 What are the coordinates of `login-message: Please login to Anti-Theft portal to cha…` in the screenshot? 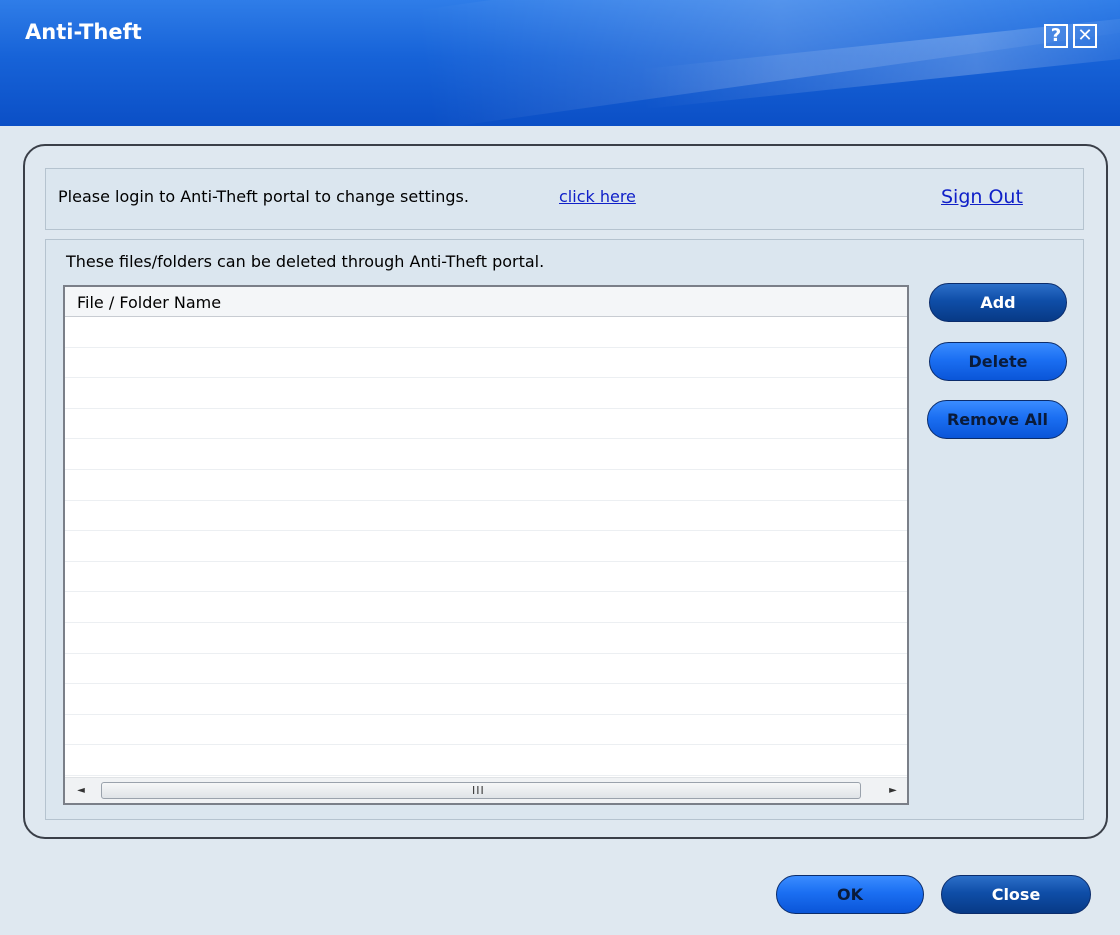 It's located at (263, 196).